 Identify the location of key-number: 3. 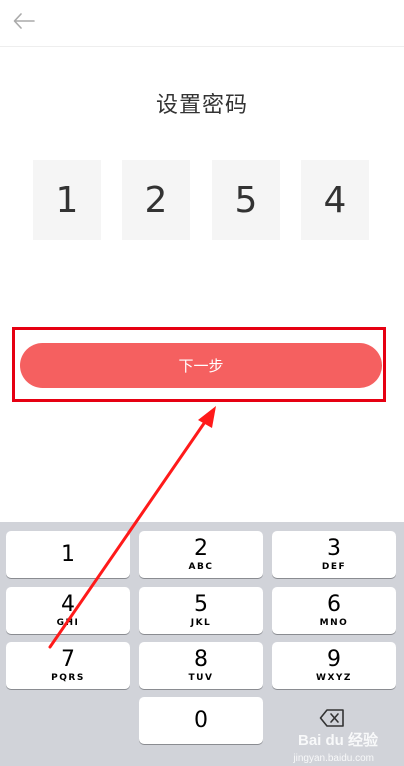
(334, 548).